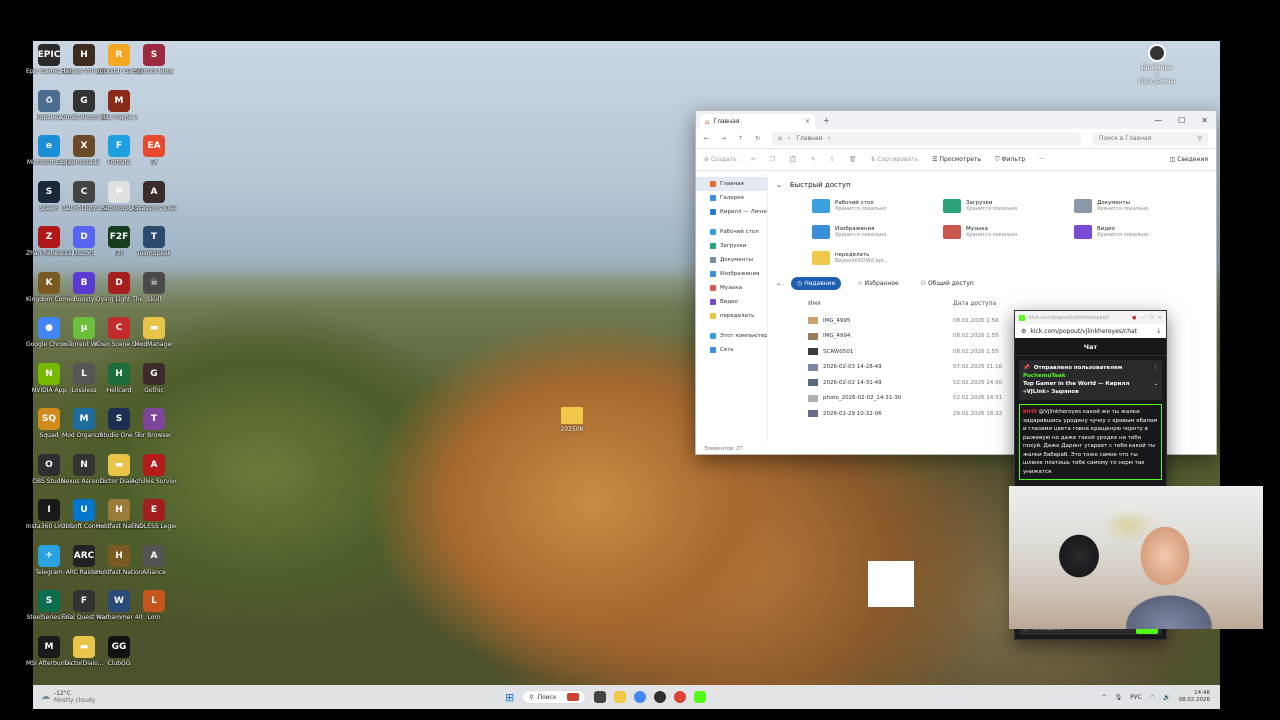 This screenshot has width=1280, height=720. I want to click on nav-item-label: Загрузки, so click(733, 246).